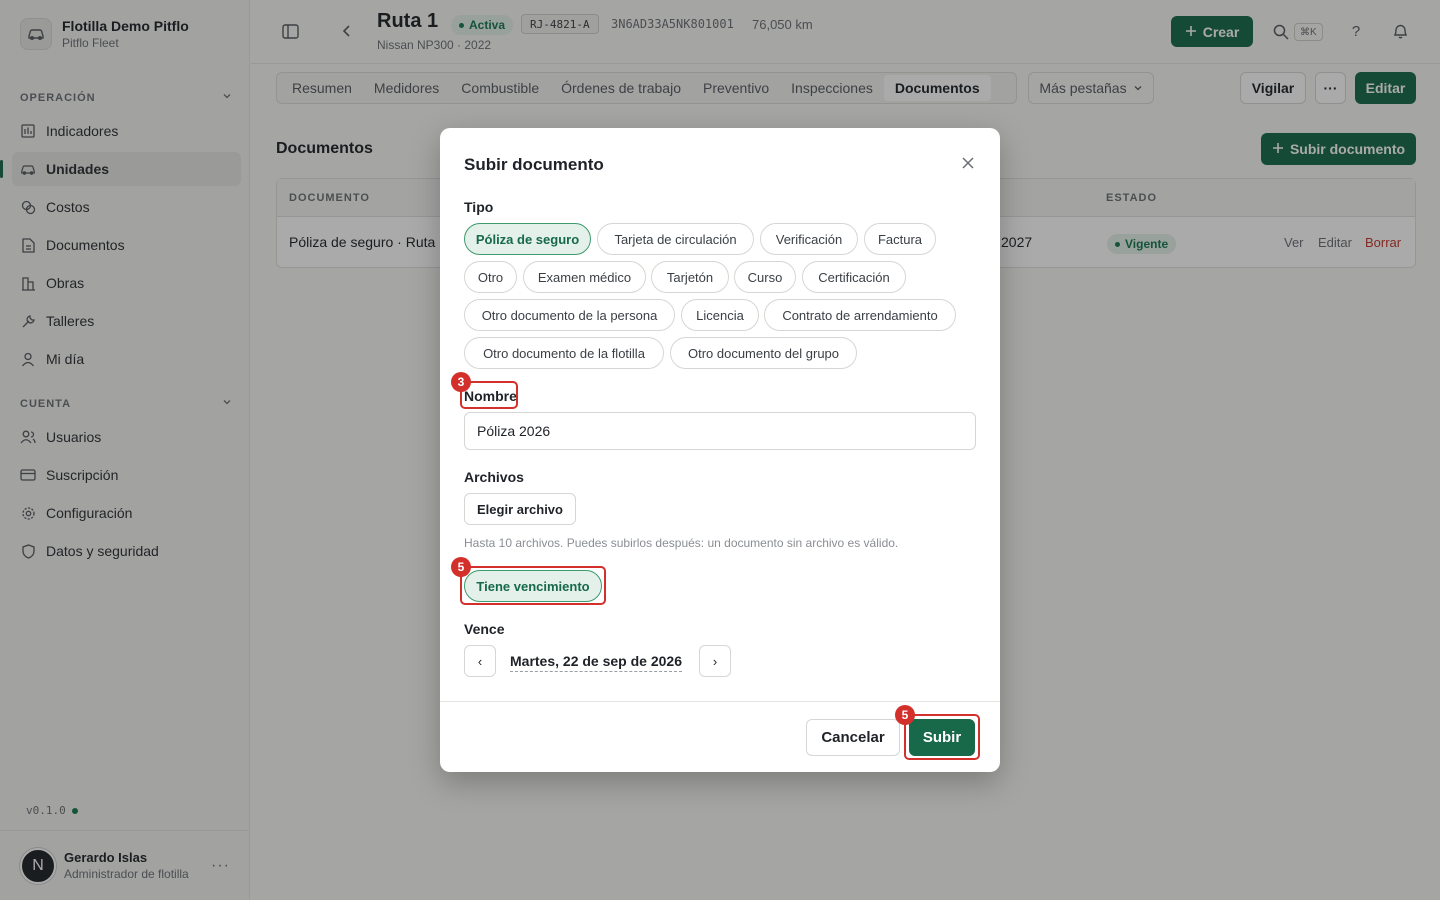 The width and height of the screenshot is (1440, 900). Describe the element at coordinates (720, 431) in the screenshot. I see `name-input: Póliza 2026` at that location.